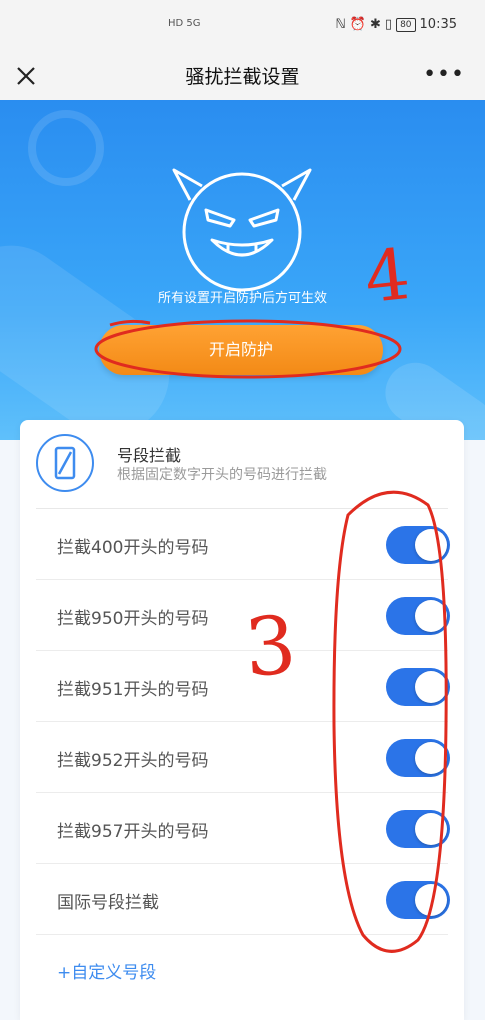 The width and height of the screenshot is (485, 1020). What do you see at coordinates (65, 463) in the screenshot?
I see `phone-icon` at bounding box center [65, 463].